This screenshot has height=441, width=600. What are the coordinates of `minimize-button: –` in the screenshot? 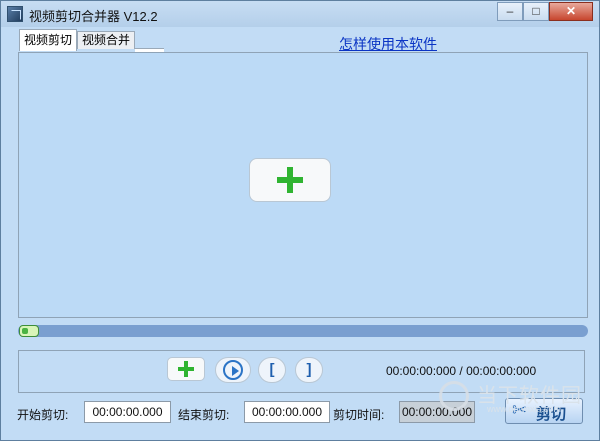 It's located at (510, 11).